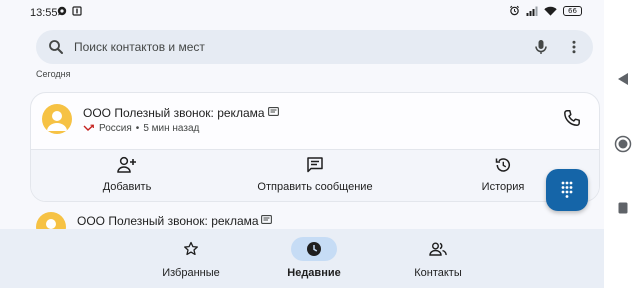 The width and height of the screenshot is (640, 288). What do you see at coordinates (550, 11) in the screenshot?
I see `wifi-icon` at bounding box center [550, 11].